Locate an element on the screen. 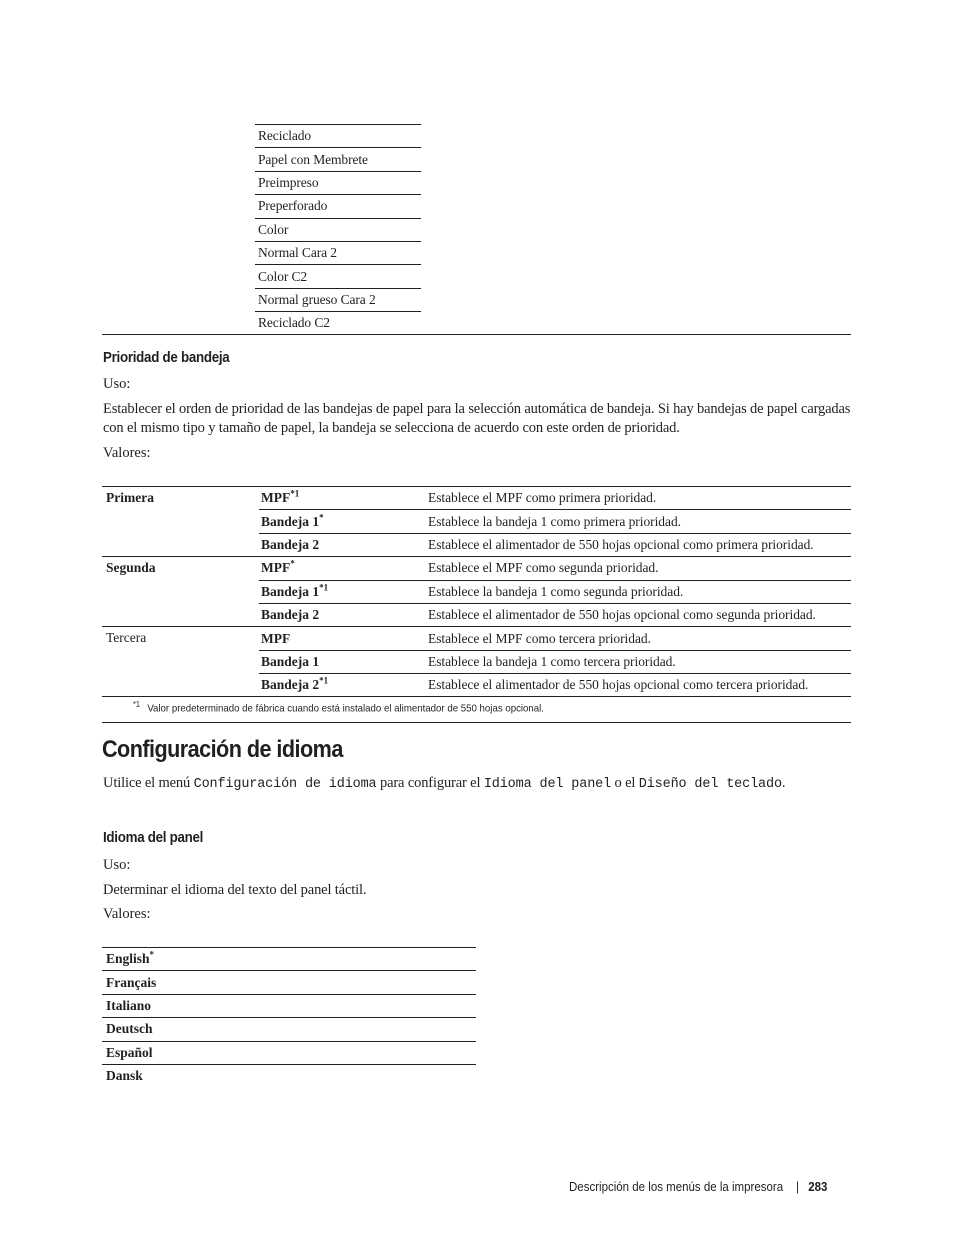  table-row: Color C2 is located at coordinates (338, 276).